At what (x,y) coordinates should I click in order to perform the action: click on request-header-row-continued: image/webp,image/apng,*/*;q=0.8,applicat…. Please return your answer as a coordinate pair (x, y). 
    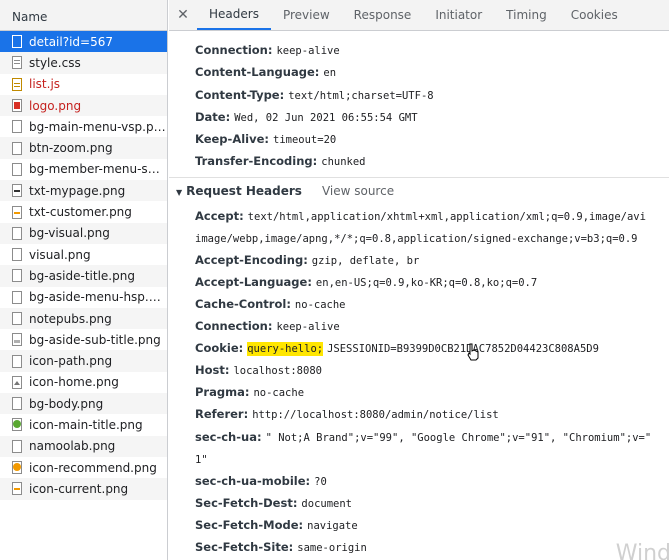
    Looking at the image, I should click on (416, 238).